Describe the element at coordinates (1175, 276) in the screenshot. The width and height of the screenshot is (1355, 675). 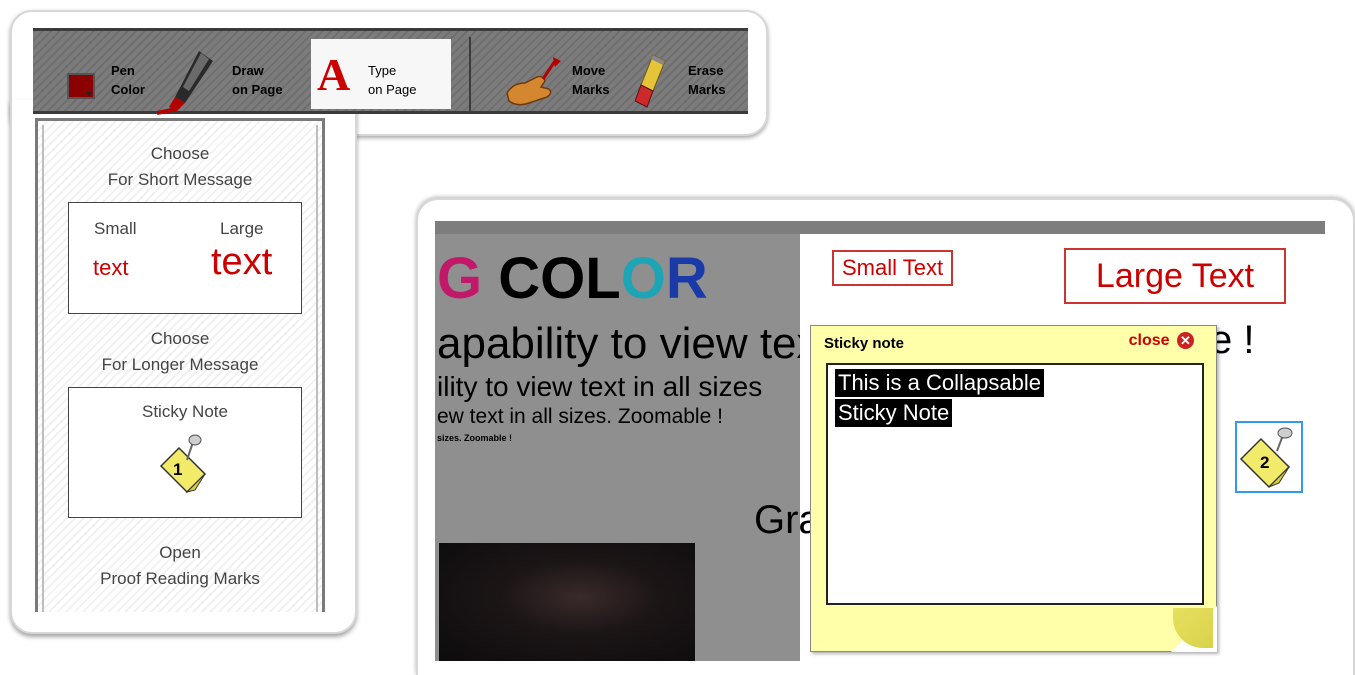
I see `large-text-button: Large Text` at that location.